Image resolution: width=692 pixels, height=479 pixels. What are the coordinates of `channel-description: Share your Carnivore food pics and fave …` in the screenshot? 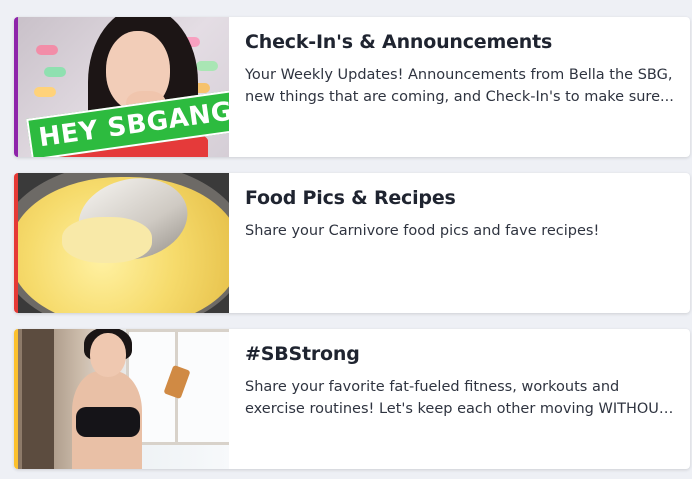 It's located at (422, 231).